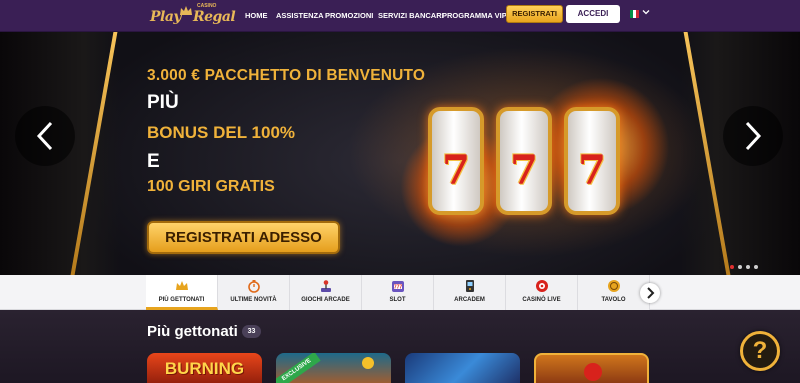 This screenshot has width=800, height=383. Describe the element at coordinates (368, 363) in the screenshot. I see `coin-icon` at that location.